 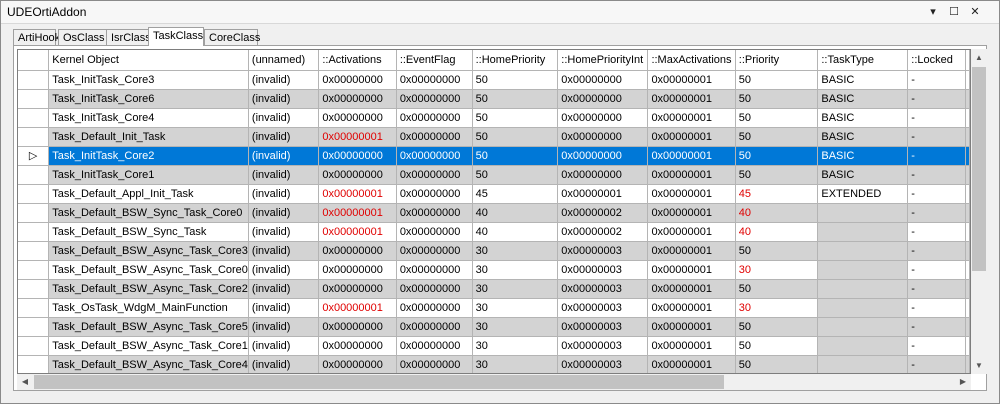 I want to click on column-header-kernel-object: Kernel Object, so click(x=148, y=60).